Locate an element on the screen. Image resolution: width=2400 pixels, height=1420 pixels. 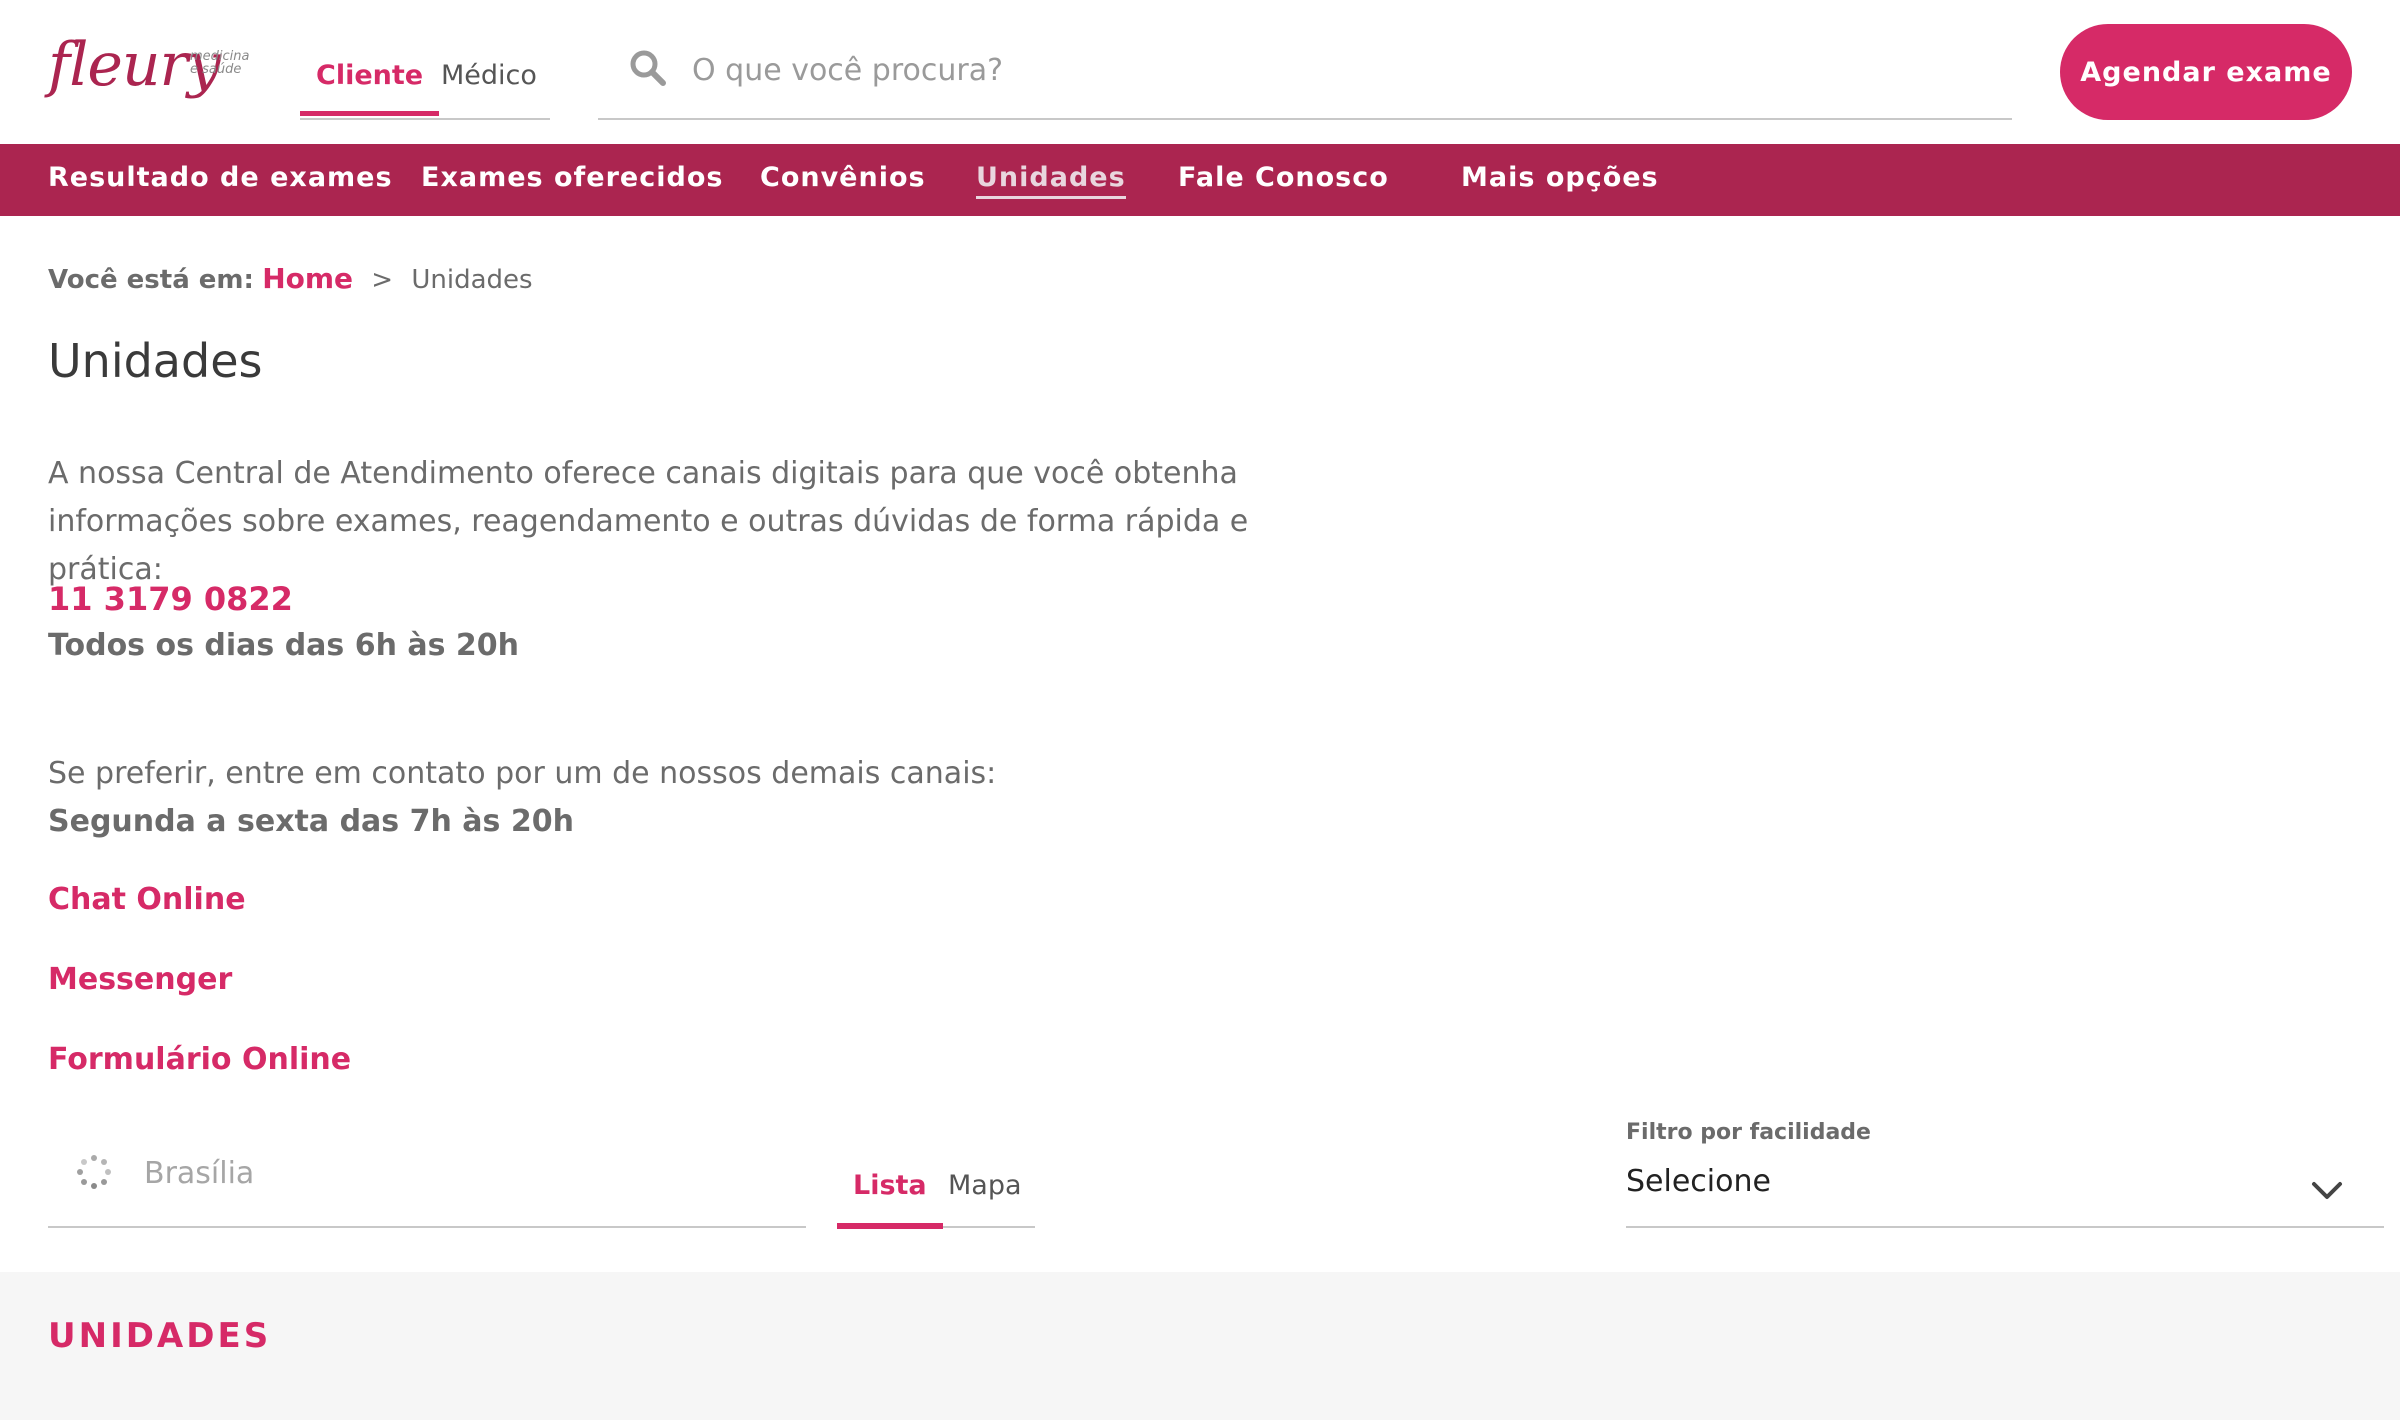
tab-mapa: Mapa is located at coordinates (985, 1185).